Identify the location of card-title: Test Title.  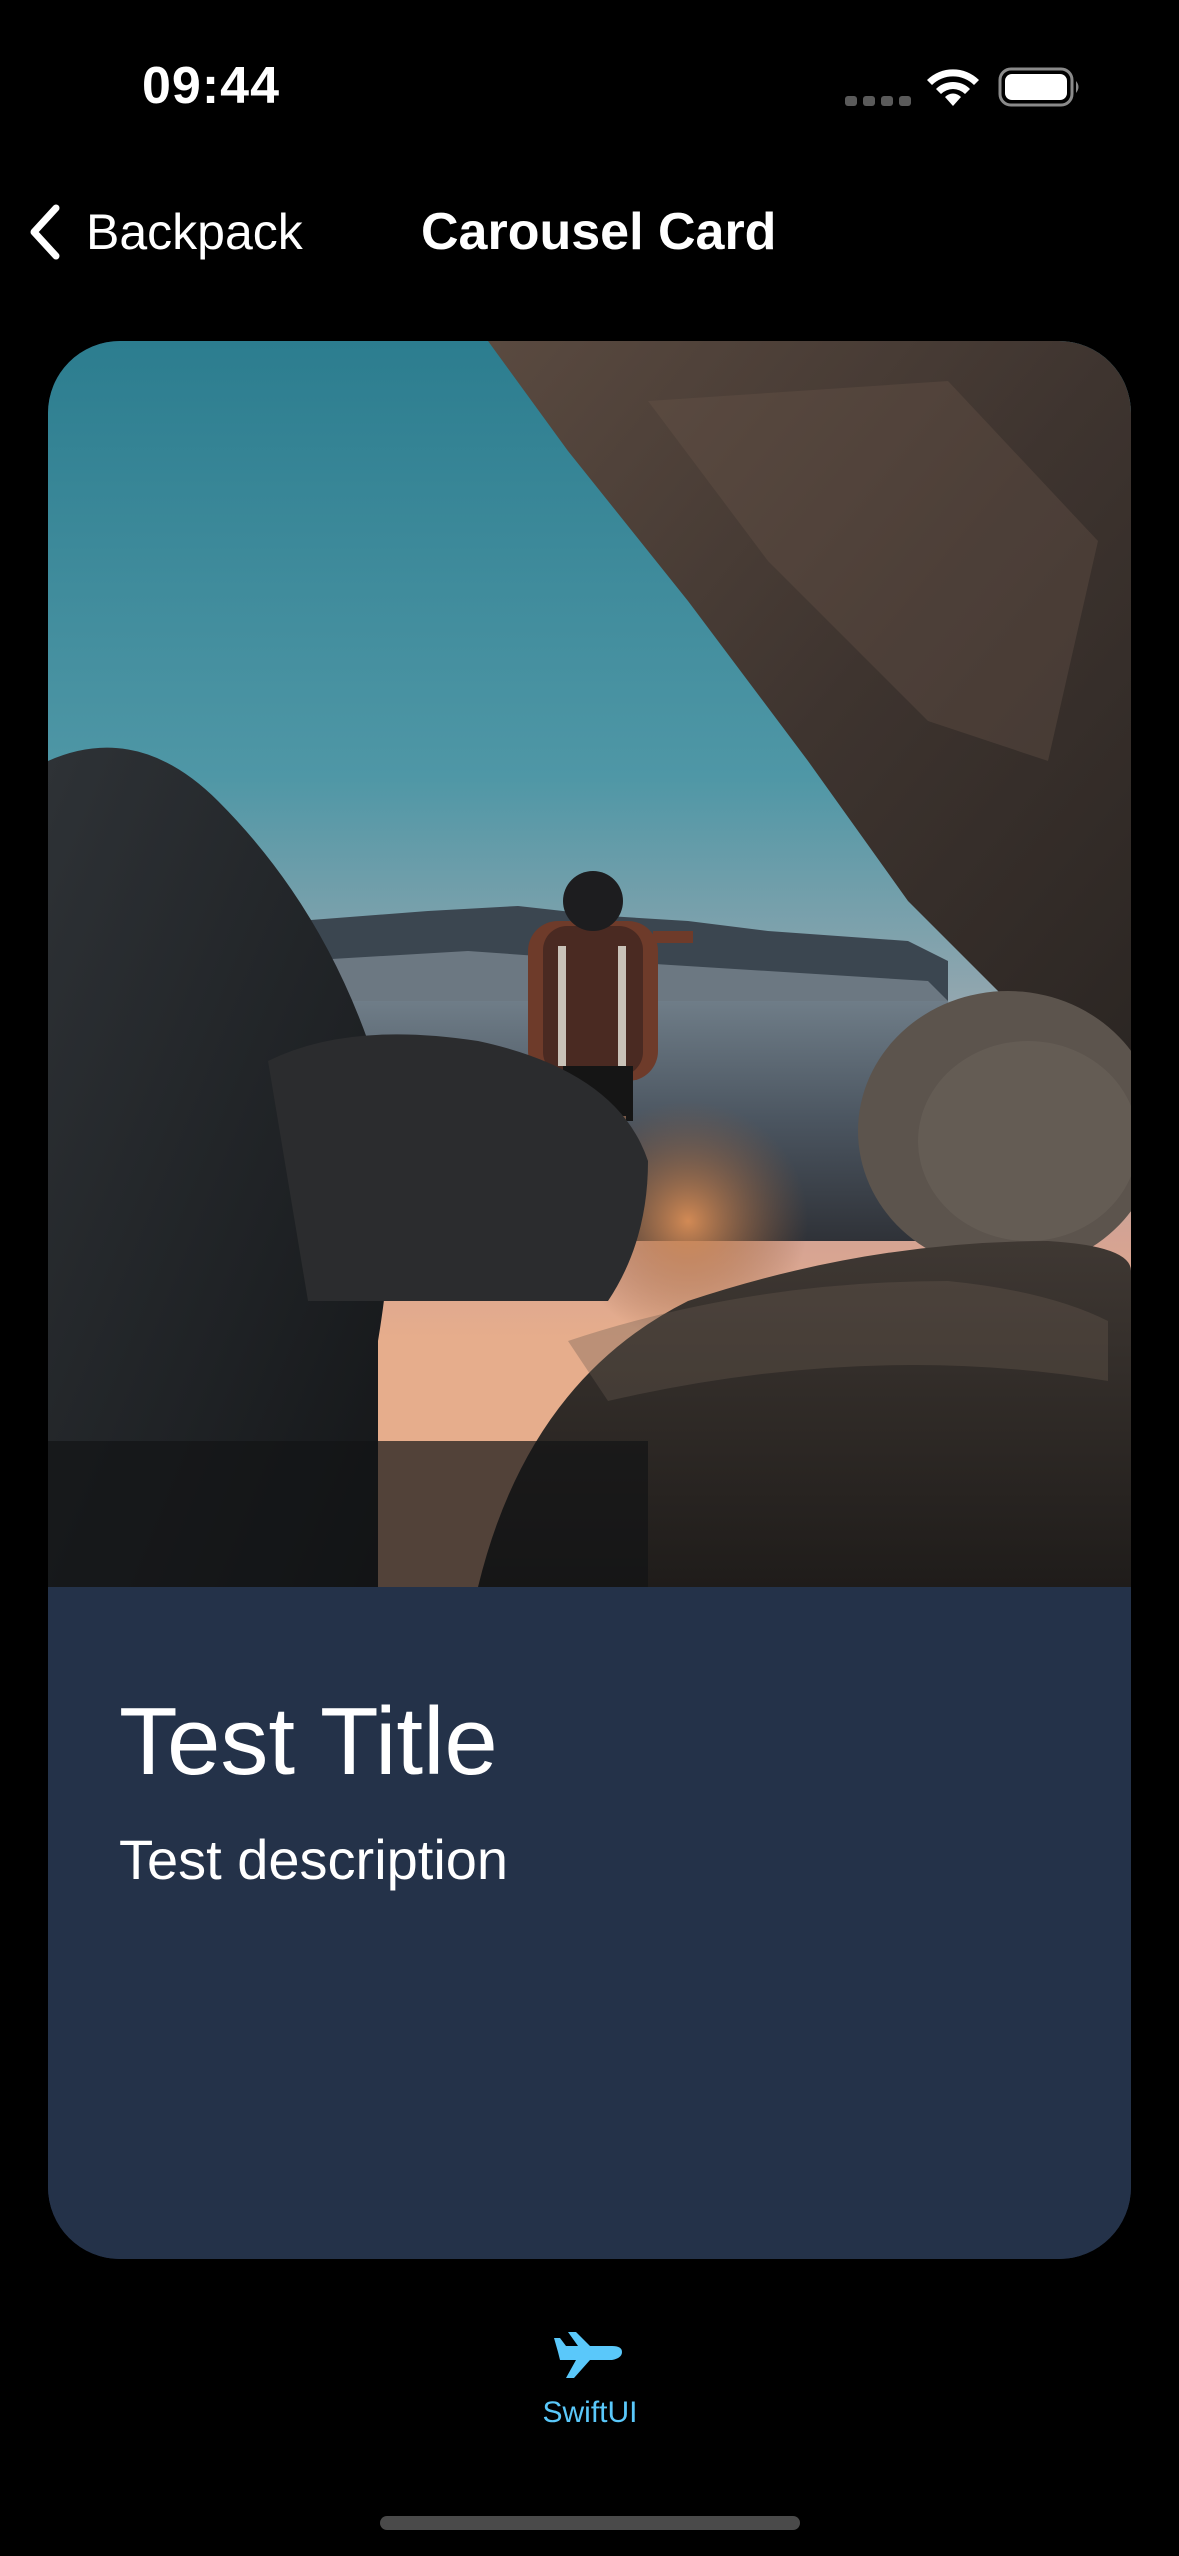
(308, 1741).